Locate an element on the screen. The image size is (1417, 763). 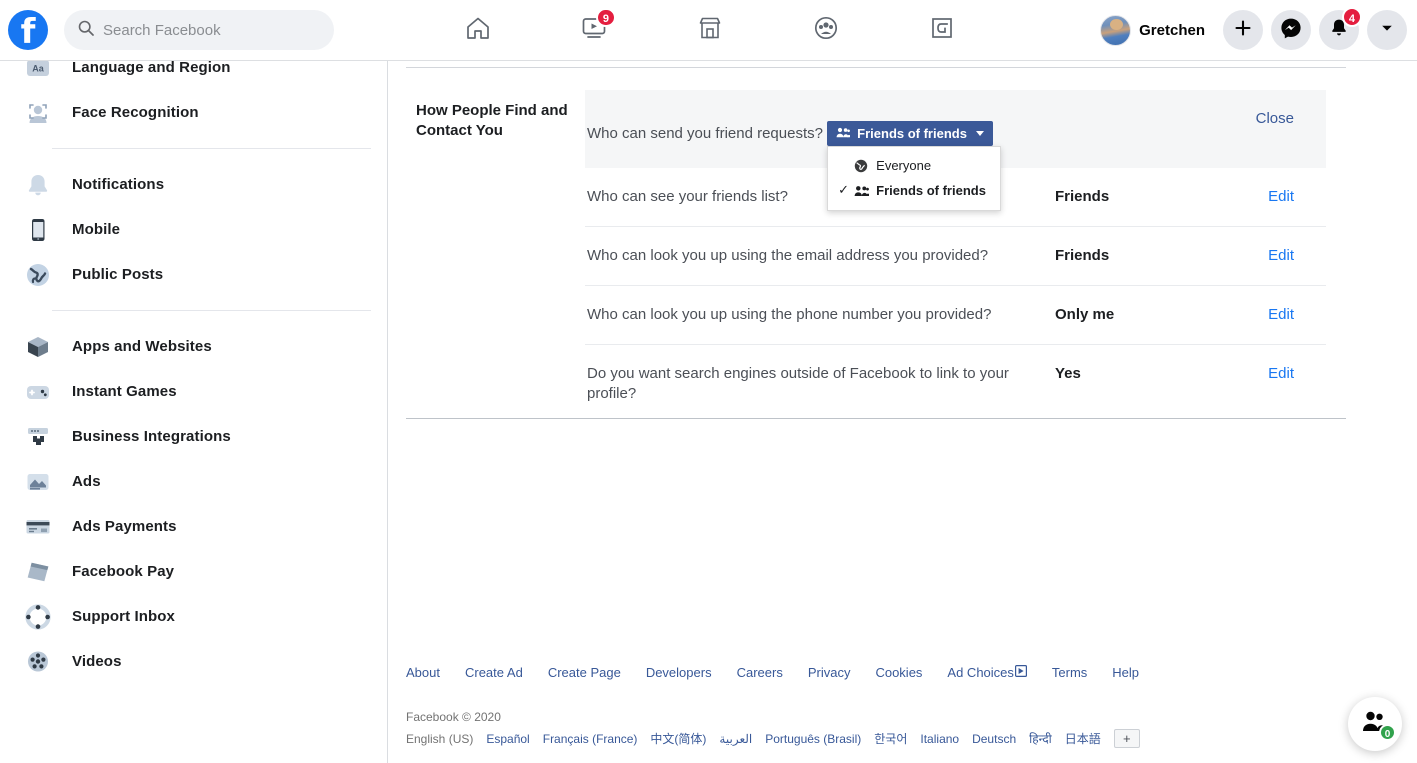
footer-link-help: Help is located at coordinates (1125, 672).